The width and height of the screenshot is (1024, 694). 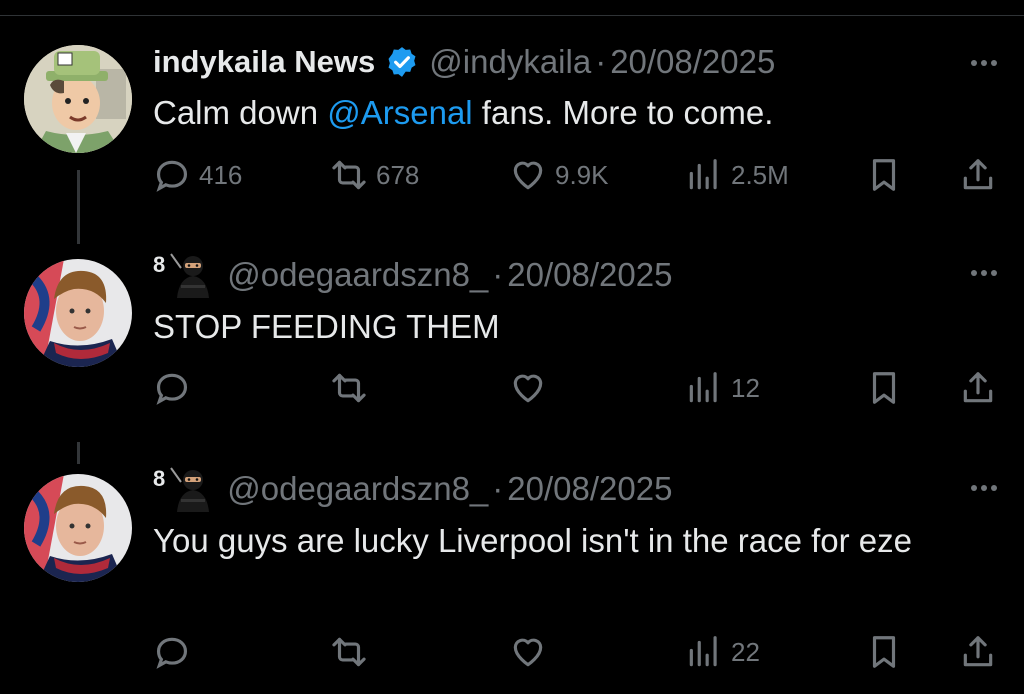 I want to click on tweet-text: Calm down @Arsenal fans. More to come., so click(x=568, y=113).